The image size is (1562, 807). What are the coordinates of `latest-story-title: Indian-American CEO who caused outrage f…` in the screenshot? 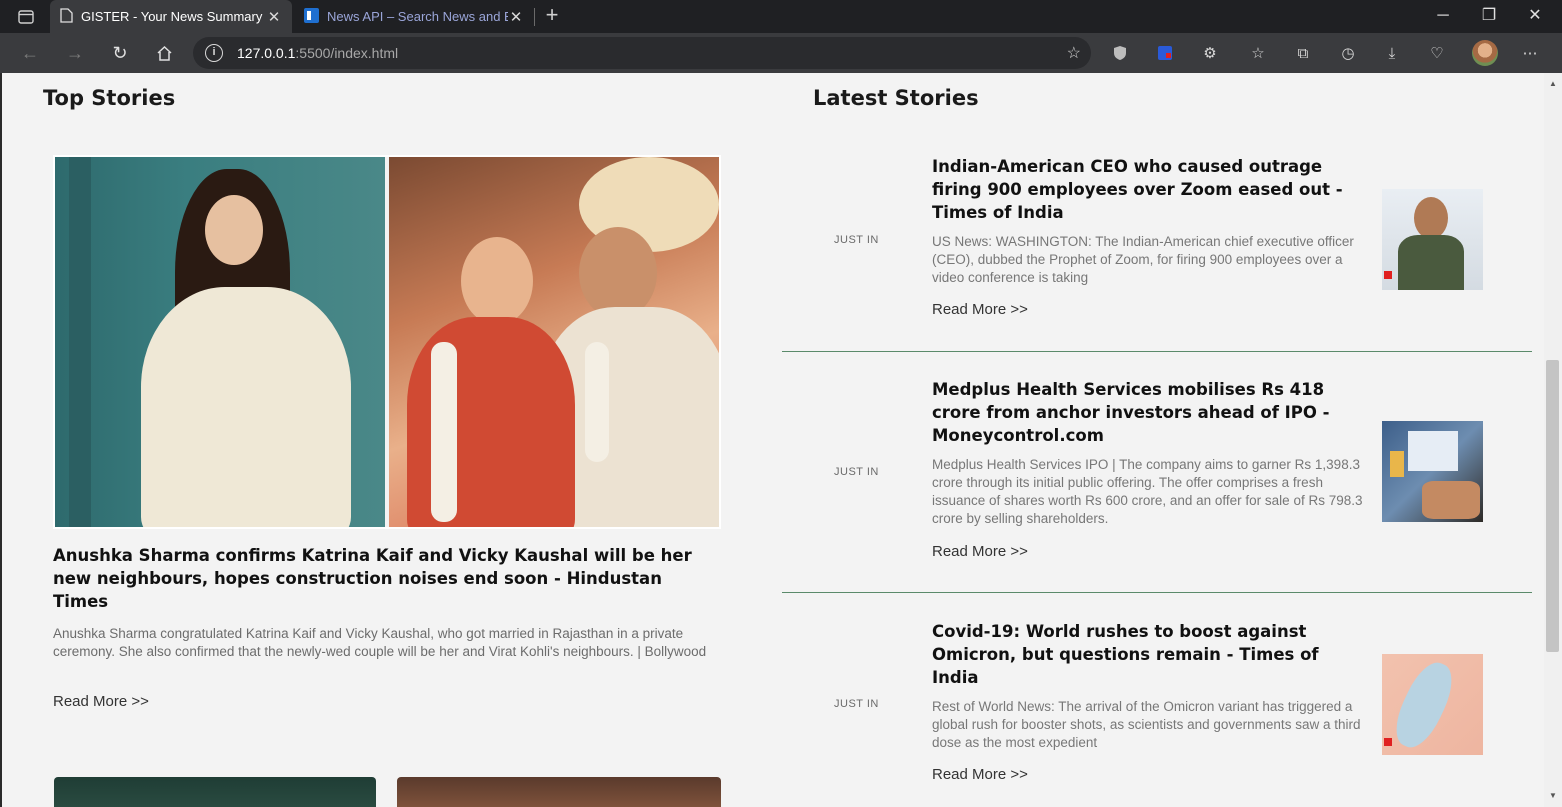 It's located at (1147, 189).